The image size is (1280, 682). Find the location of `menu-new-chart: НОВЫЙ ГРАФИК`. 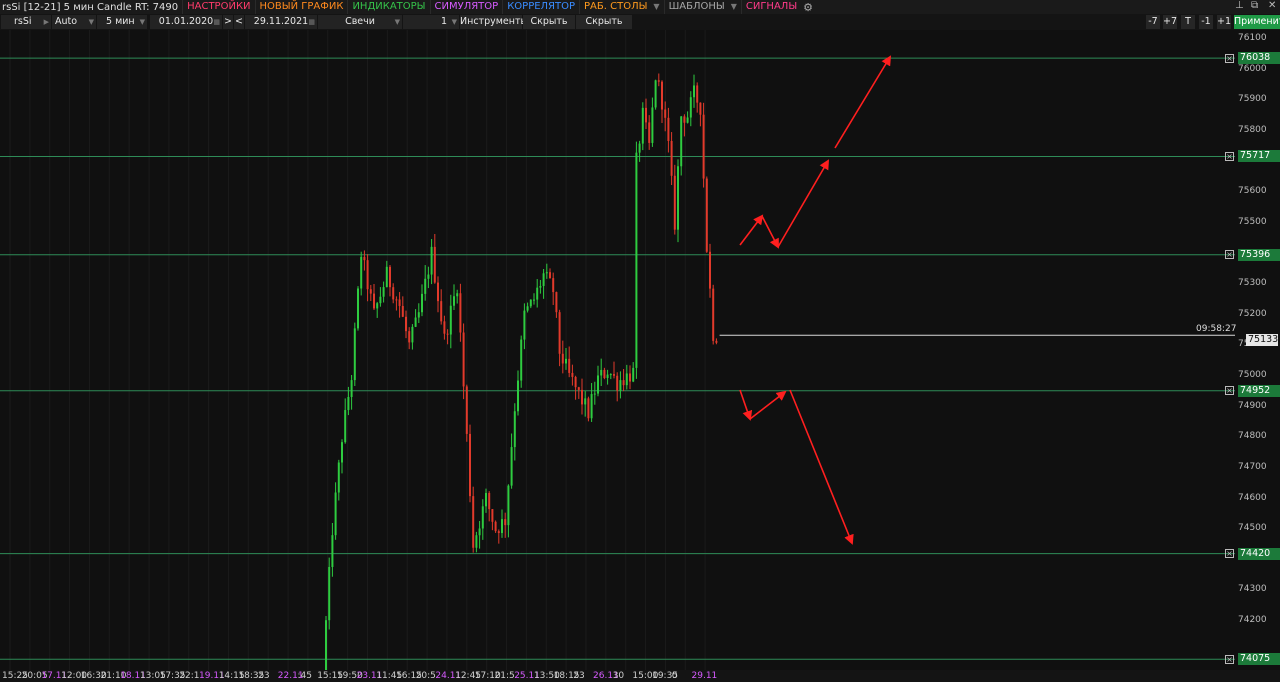

menu-new-chart: НОВЫЙ ГРАФИК is located at coordinates (301, 7).